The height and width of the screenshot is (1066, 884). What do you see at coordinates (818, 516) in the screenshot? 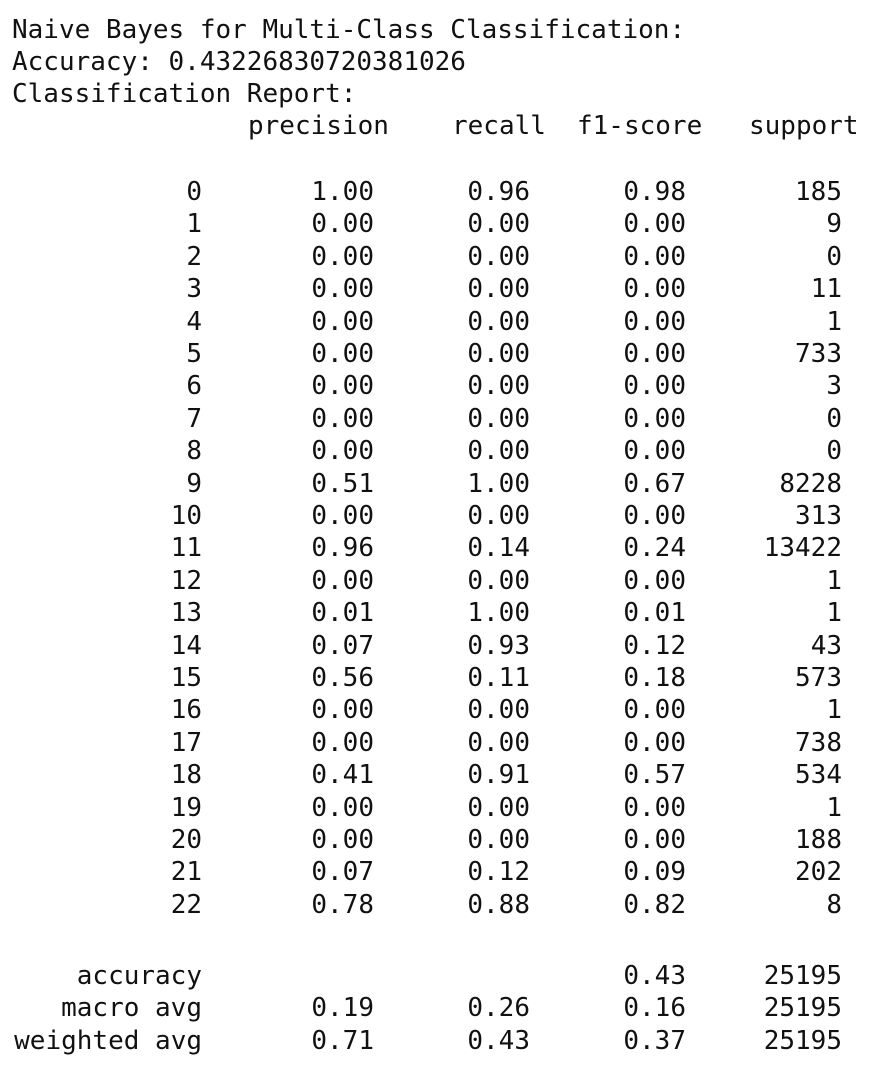
I see `support-value: 313` at bounding box center [818, 516].